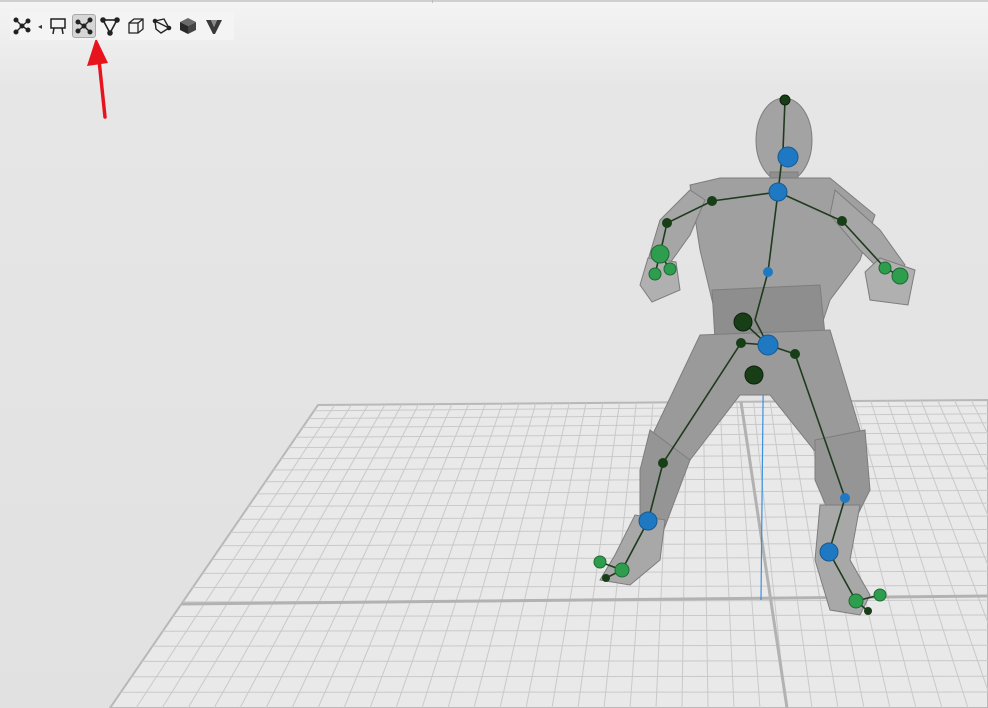 The height and width of the screenshot is (708, 988). I want to click on joints-tool-button, so click(84, 26).